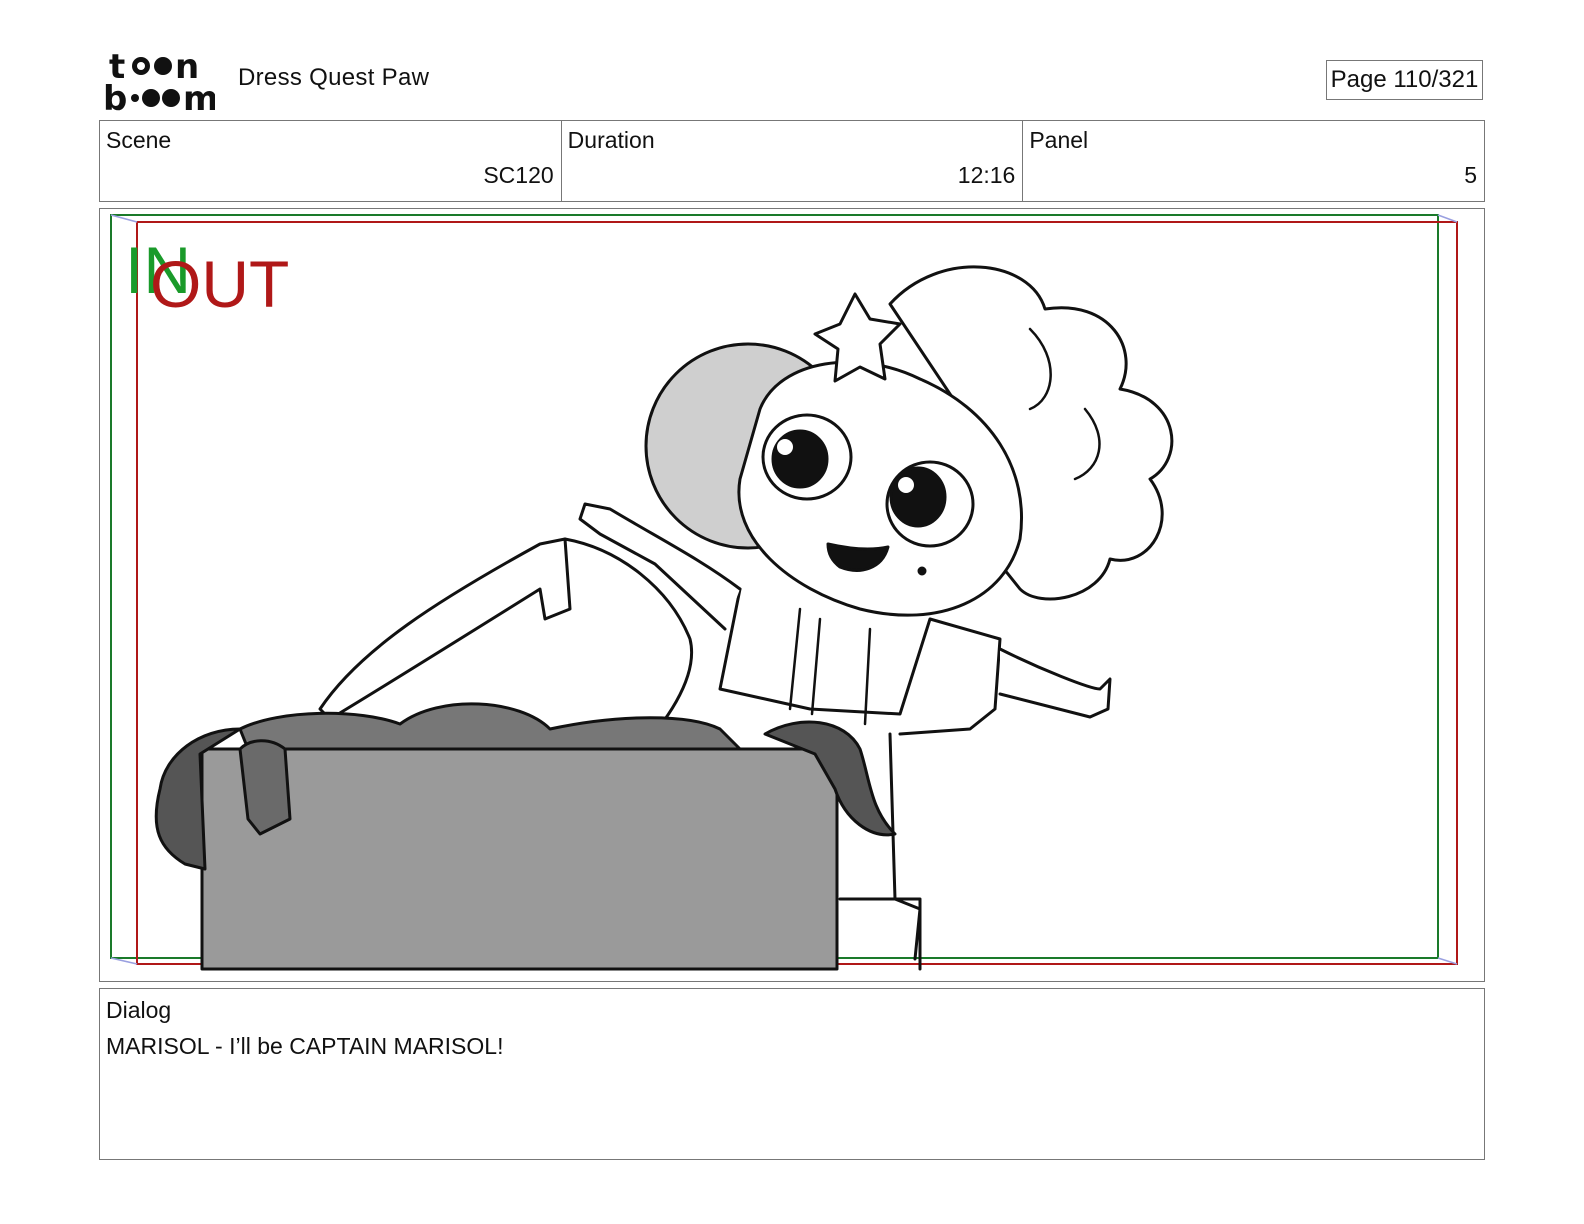  I want to click on duration-value: 12:16, so click(986, 175).